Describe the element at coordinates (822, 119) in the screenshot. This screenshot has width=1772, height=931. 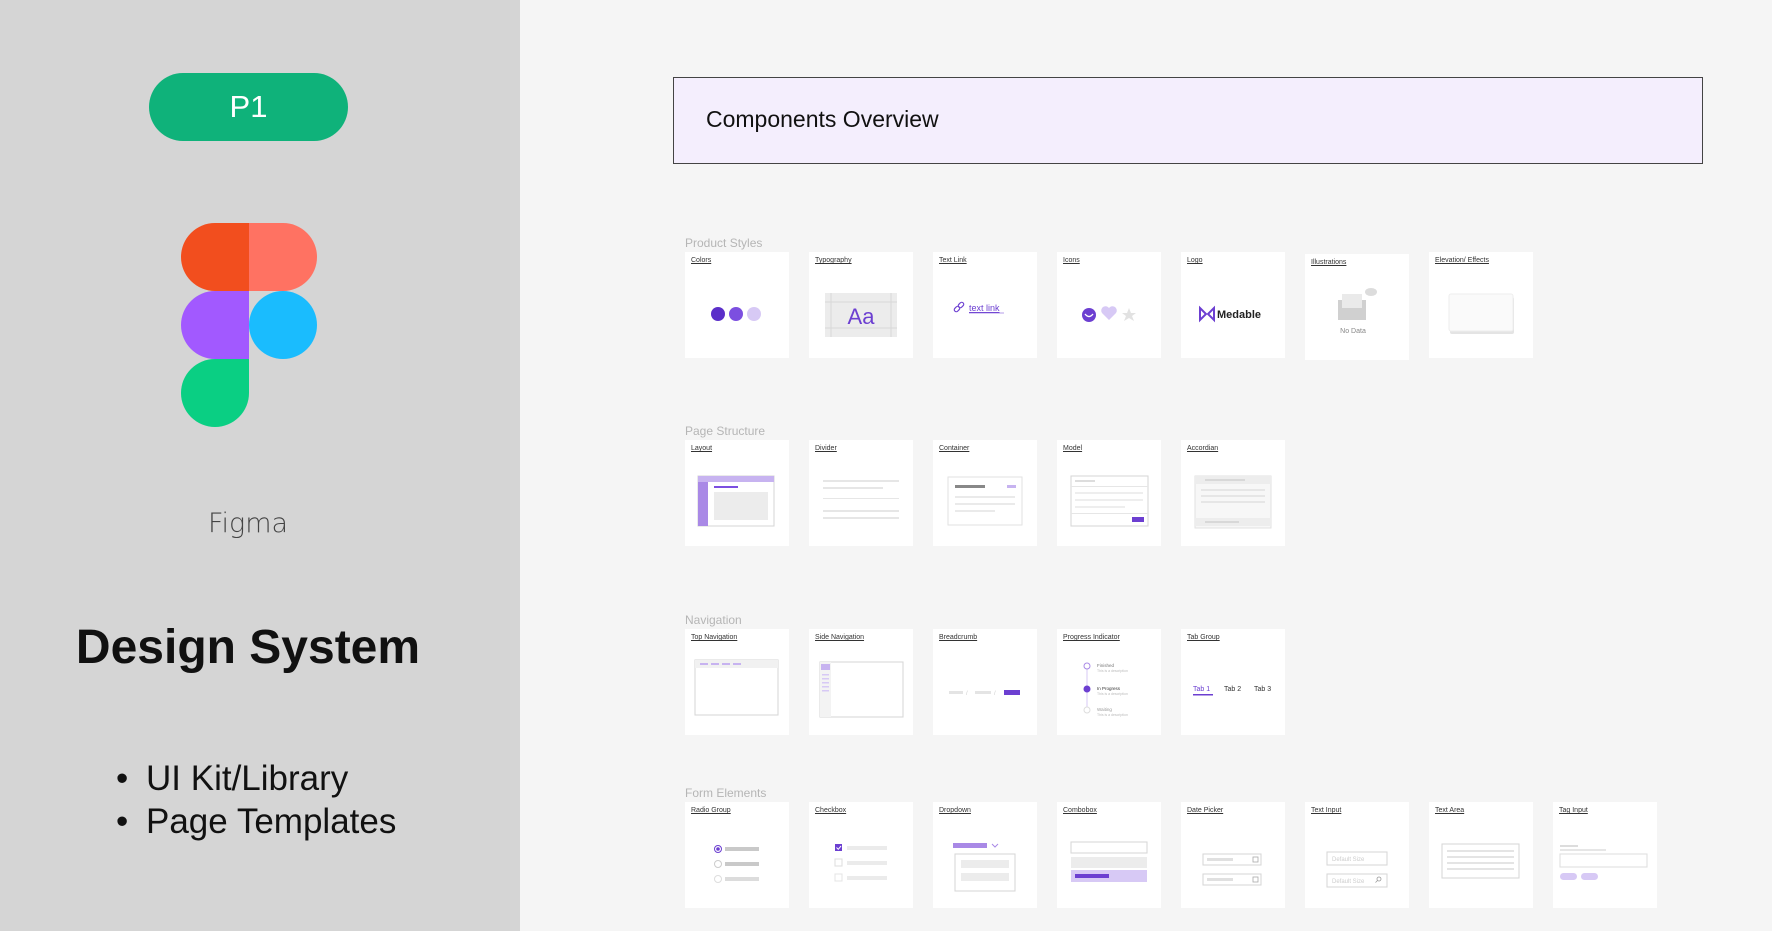
I see `overview-title: Components Overview` at that location.